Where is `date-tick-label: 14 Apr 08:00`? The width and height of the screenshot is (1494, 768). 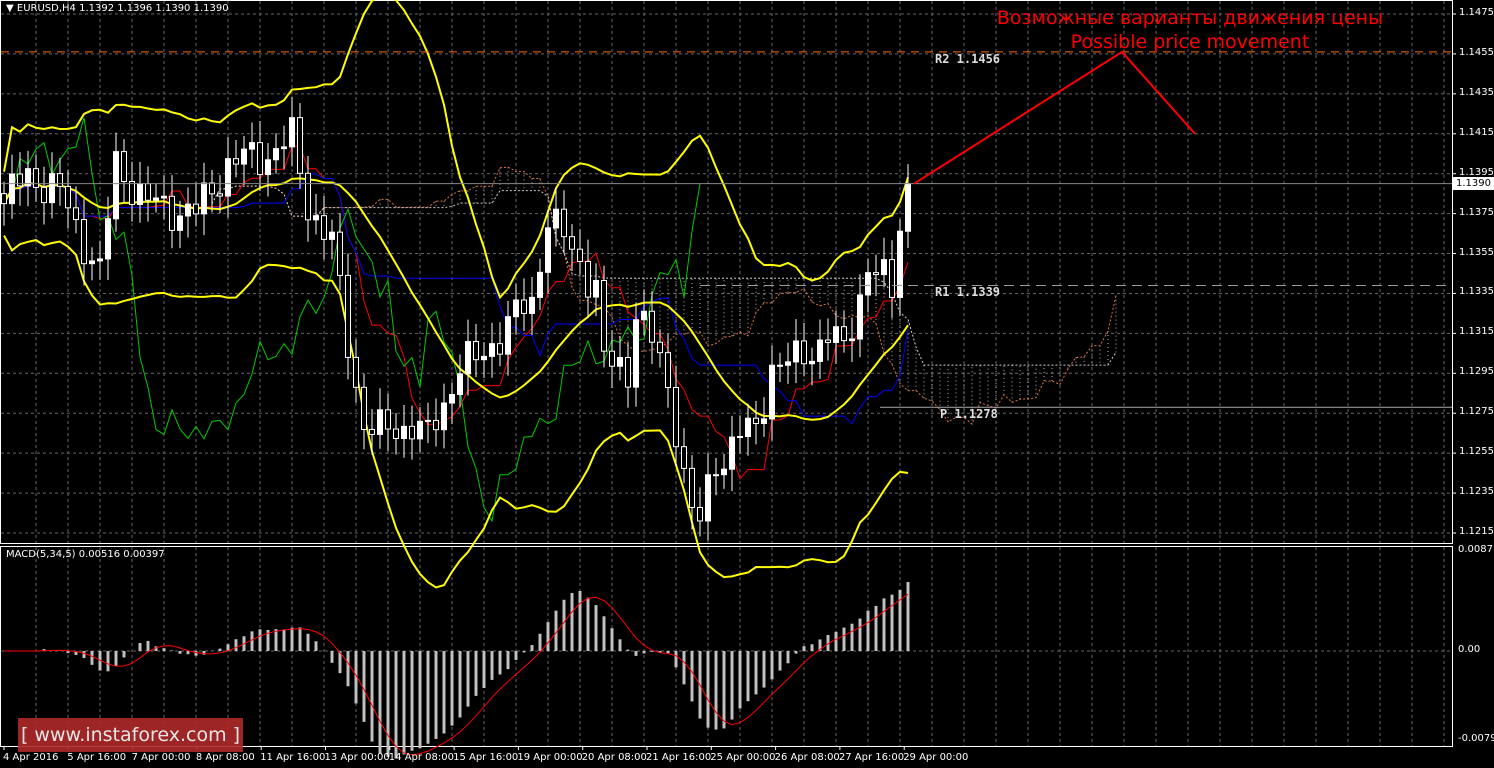
date-tick-label: 14 Apr 08:00 is located at coordinates (421, 757).